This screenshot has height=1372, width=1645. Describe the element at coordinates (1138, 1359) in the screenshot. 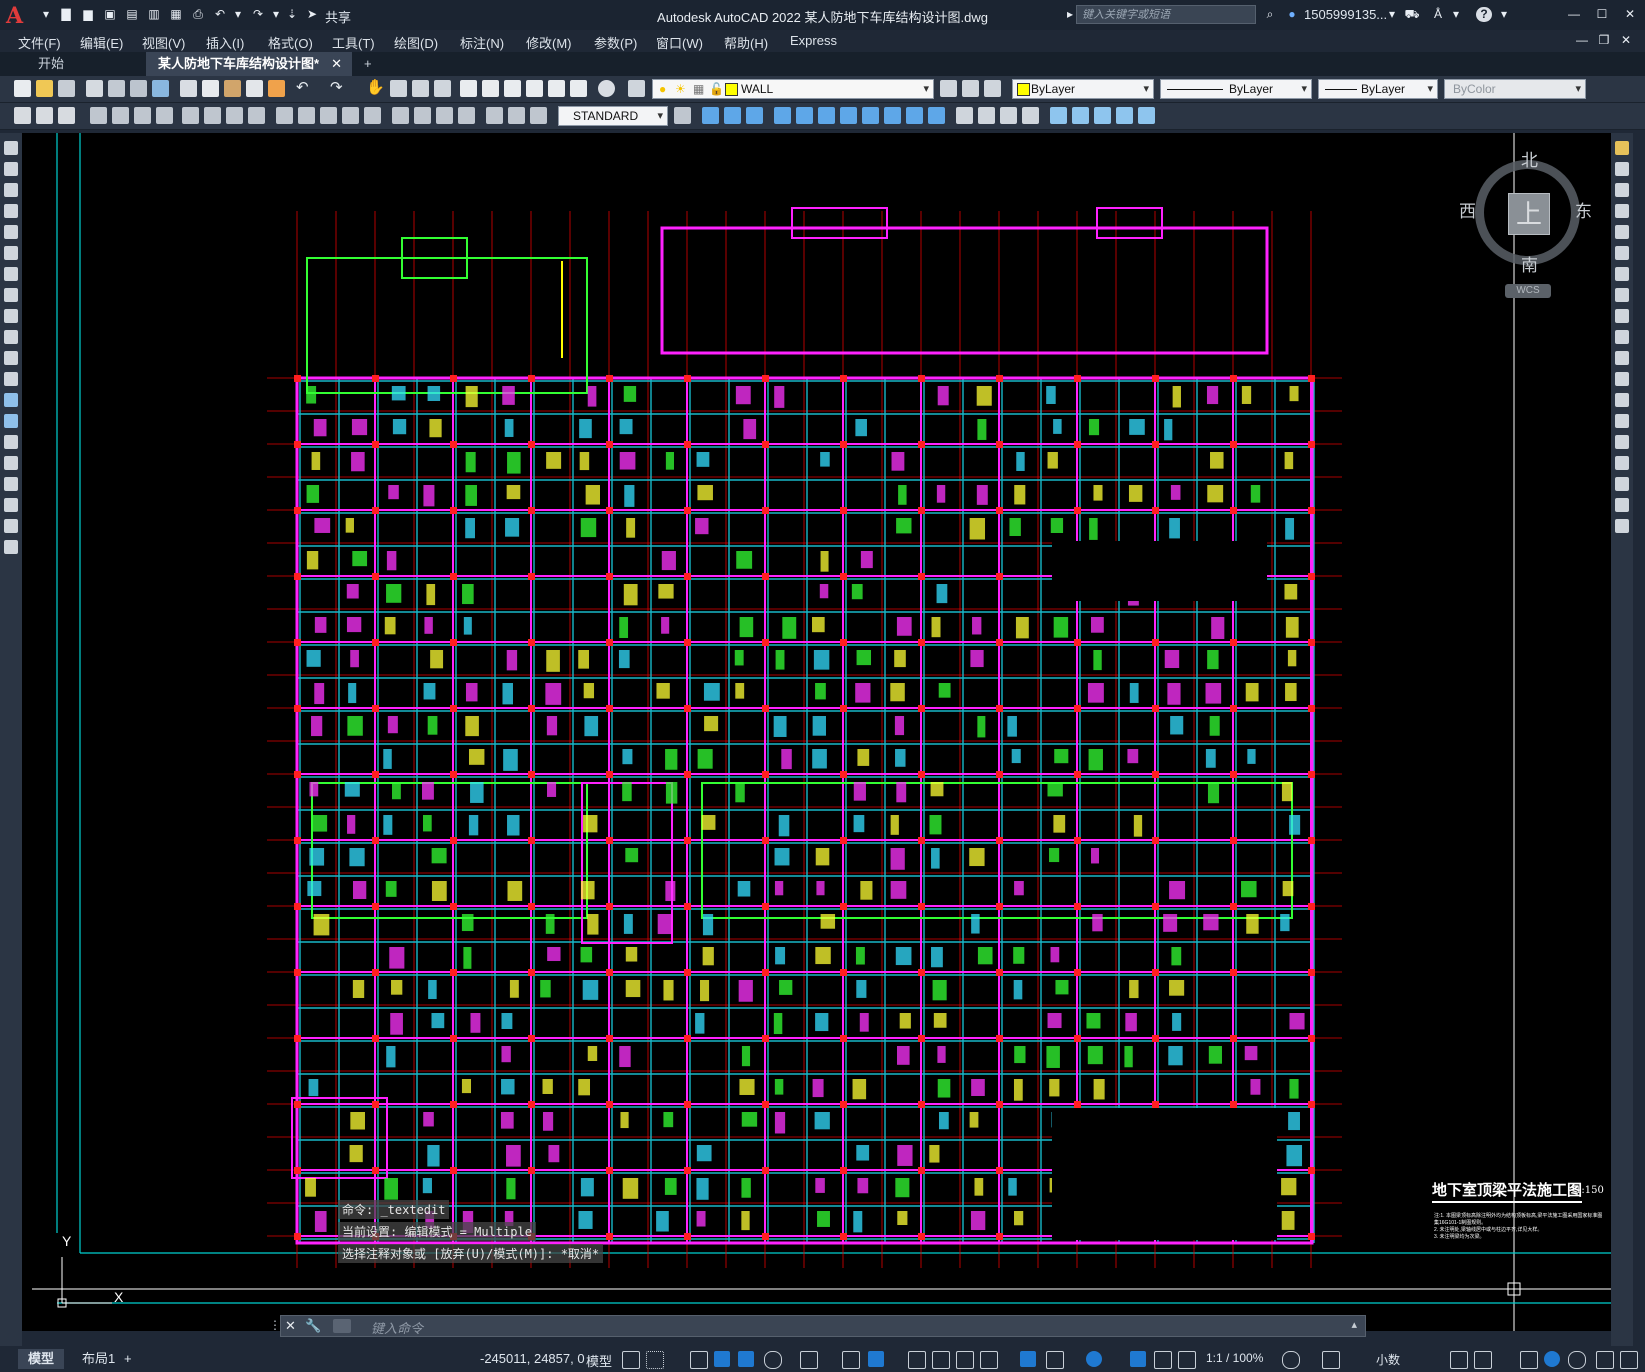

I see `annotation-visibility-icon` at that location.